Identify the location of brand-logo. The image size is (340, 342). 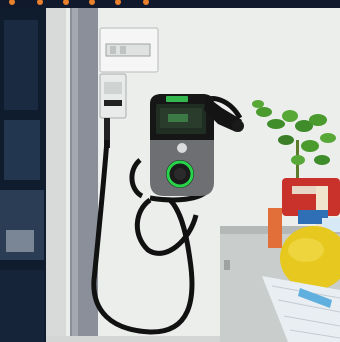
(182, 148).